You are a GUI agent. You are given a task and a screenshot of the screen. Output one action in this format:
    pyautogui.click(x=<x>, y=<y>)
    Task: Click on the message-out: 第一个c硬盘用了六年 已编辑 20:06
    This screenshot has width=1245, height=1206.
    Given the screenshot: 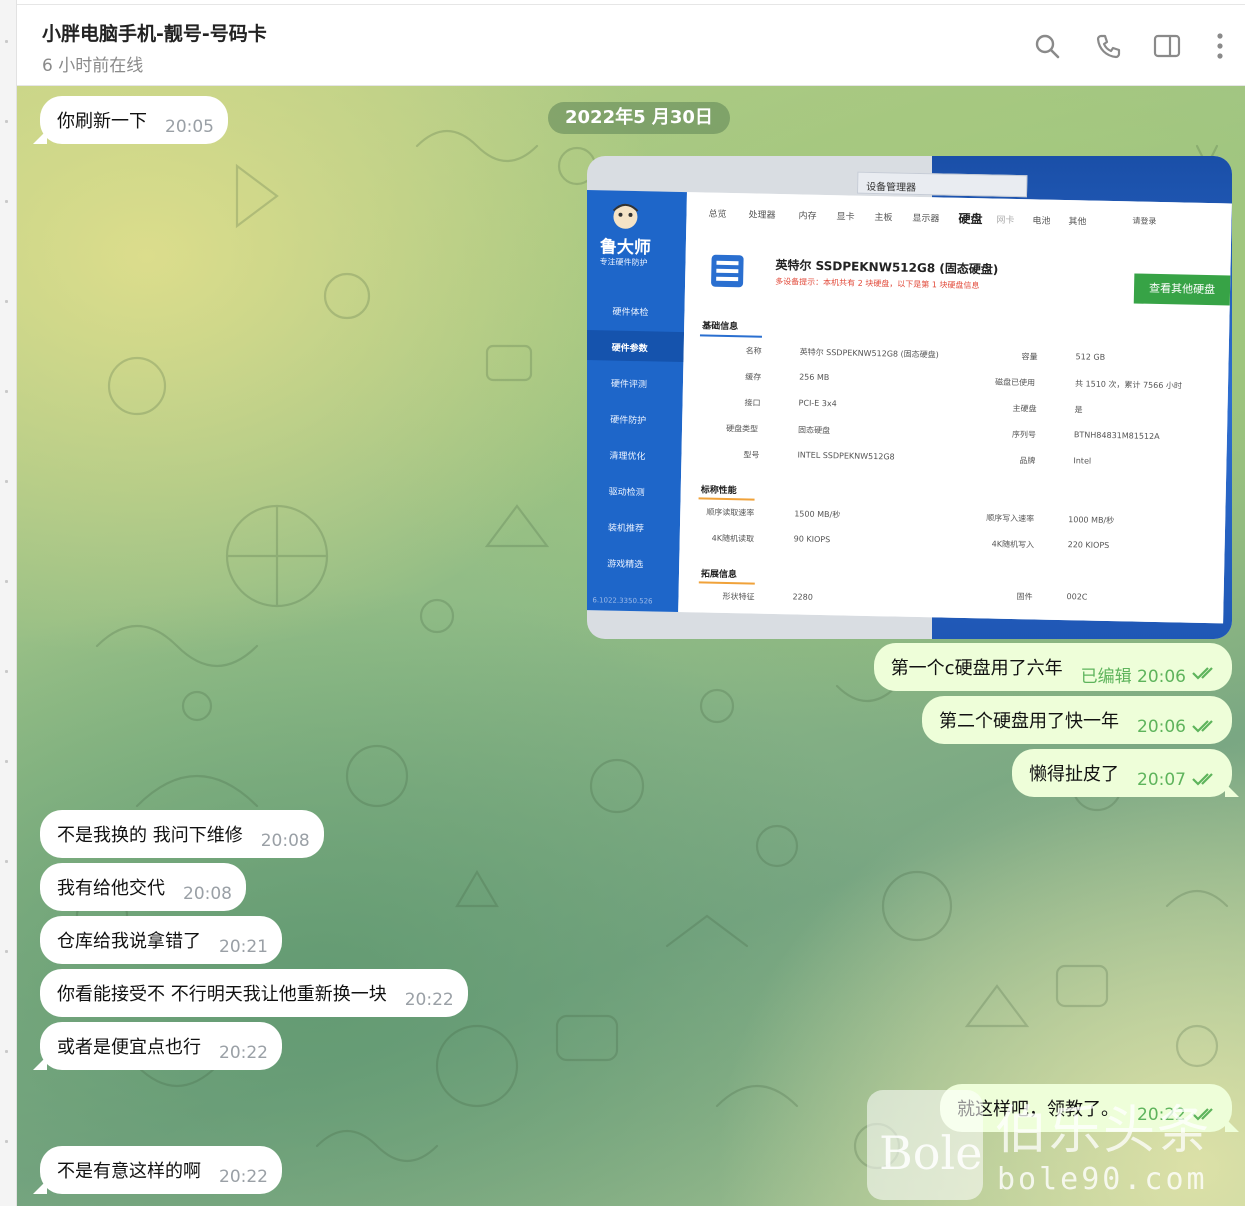 What is the action you would take?
    pyautogui.click(x=1052, y=667)
    